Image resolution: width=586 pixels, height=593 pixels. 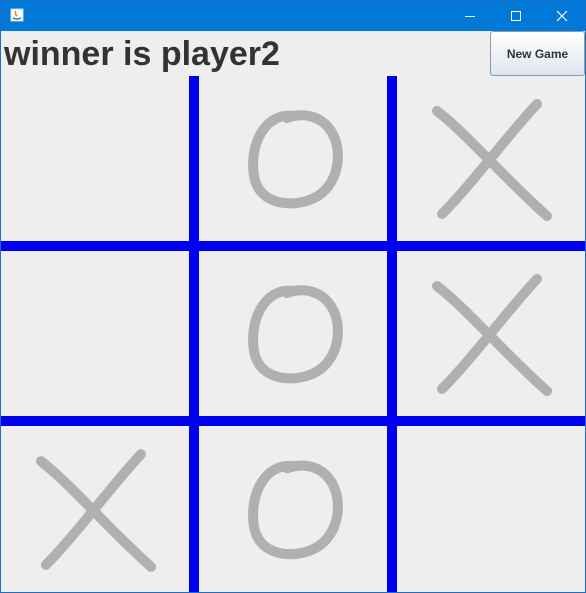 I want to click on title-bar, so click(x=293, y=16).